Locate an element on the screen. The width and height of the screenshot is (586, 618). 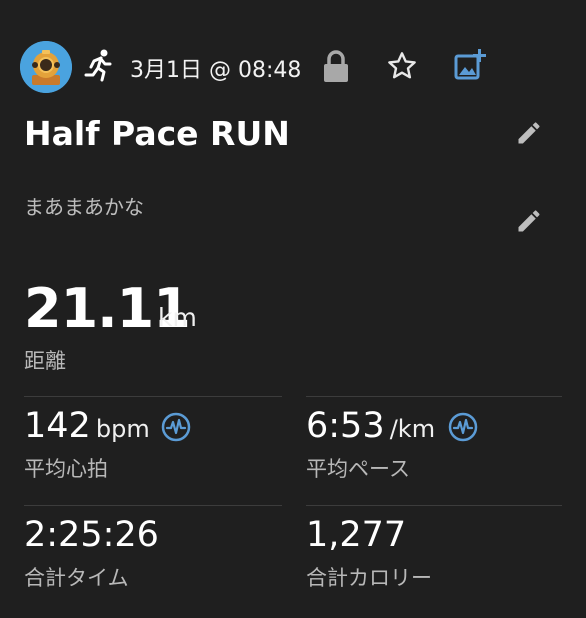
lock-icon is located at coordinates (336, 69).